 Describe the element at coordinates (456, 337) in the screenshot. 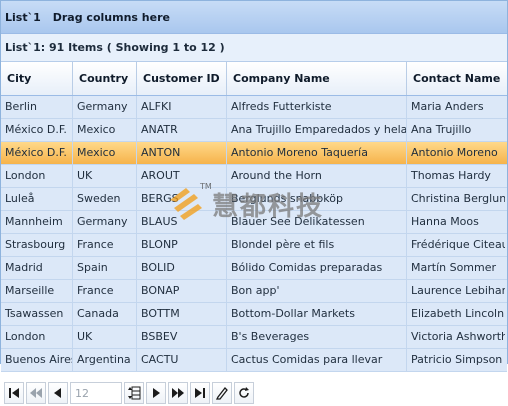

I see `cell-contact-name: Victoria Ashworth` at that location.